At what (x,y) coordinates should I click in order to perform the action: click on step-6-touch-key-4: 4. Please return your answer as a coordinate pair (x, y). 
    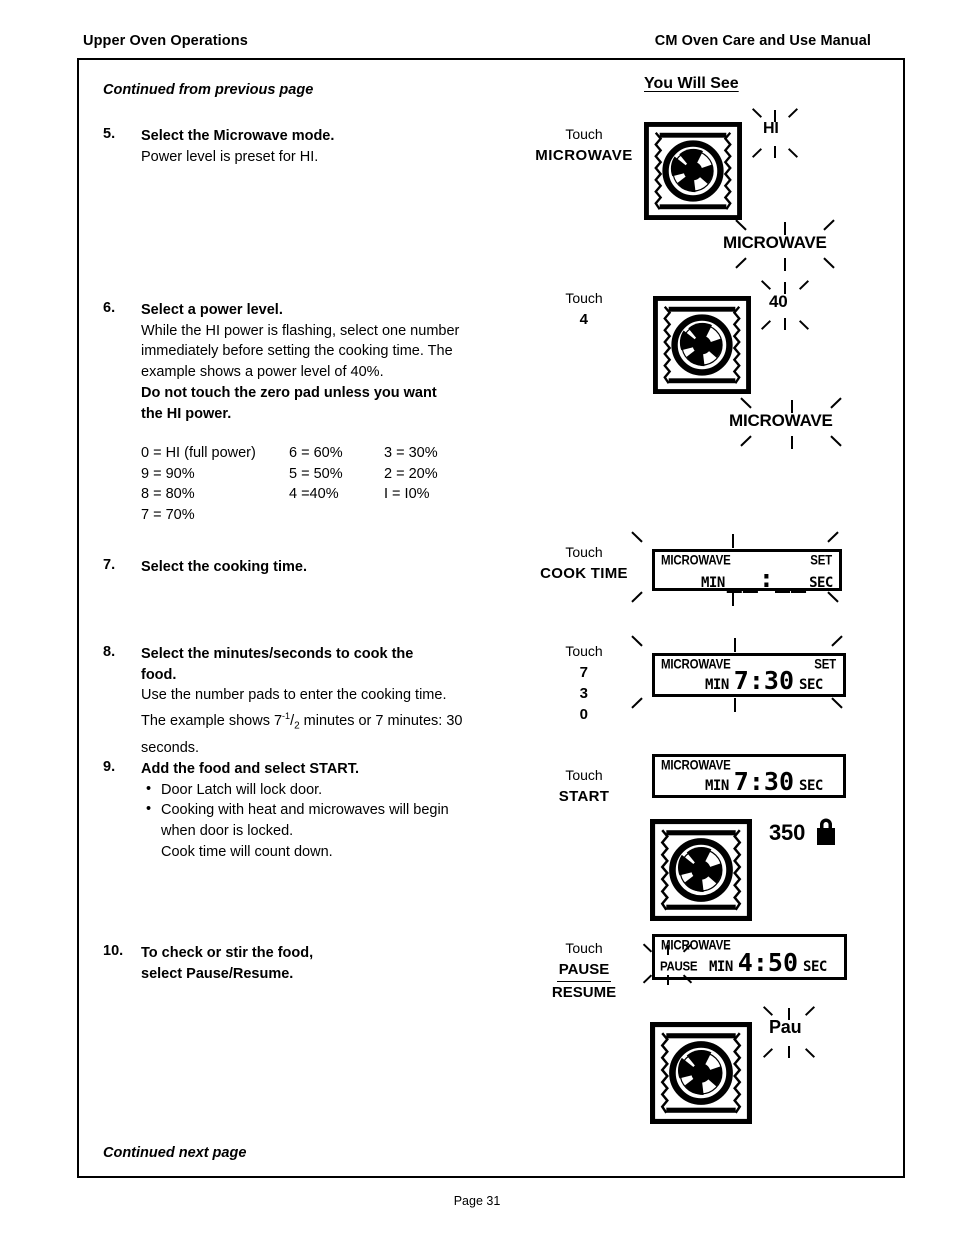
    Looking at the image, I should click on (584, 319).